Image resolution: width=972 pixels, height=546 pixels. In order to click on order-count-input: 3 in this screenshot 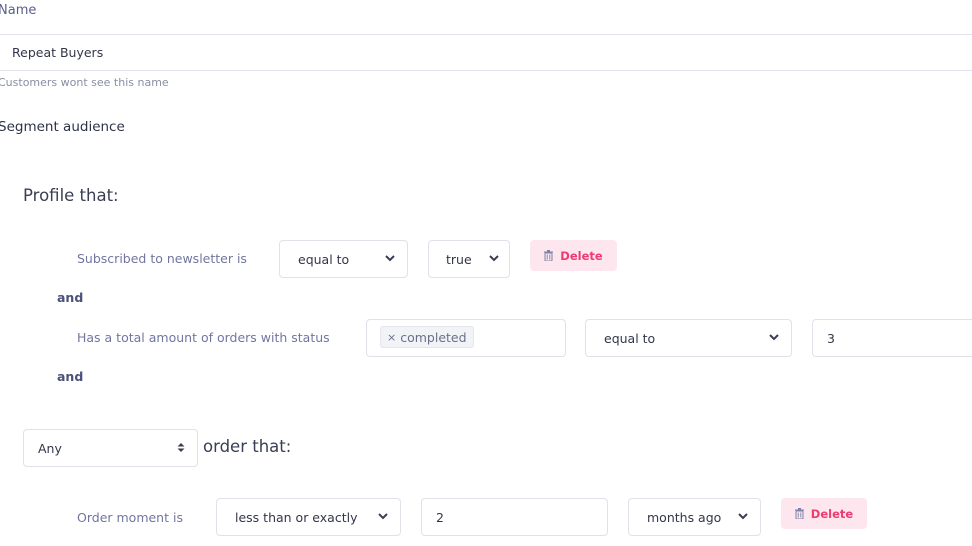, I will do `click(892, 338)`.